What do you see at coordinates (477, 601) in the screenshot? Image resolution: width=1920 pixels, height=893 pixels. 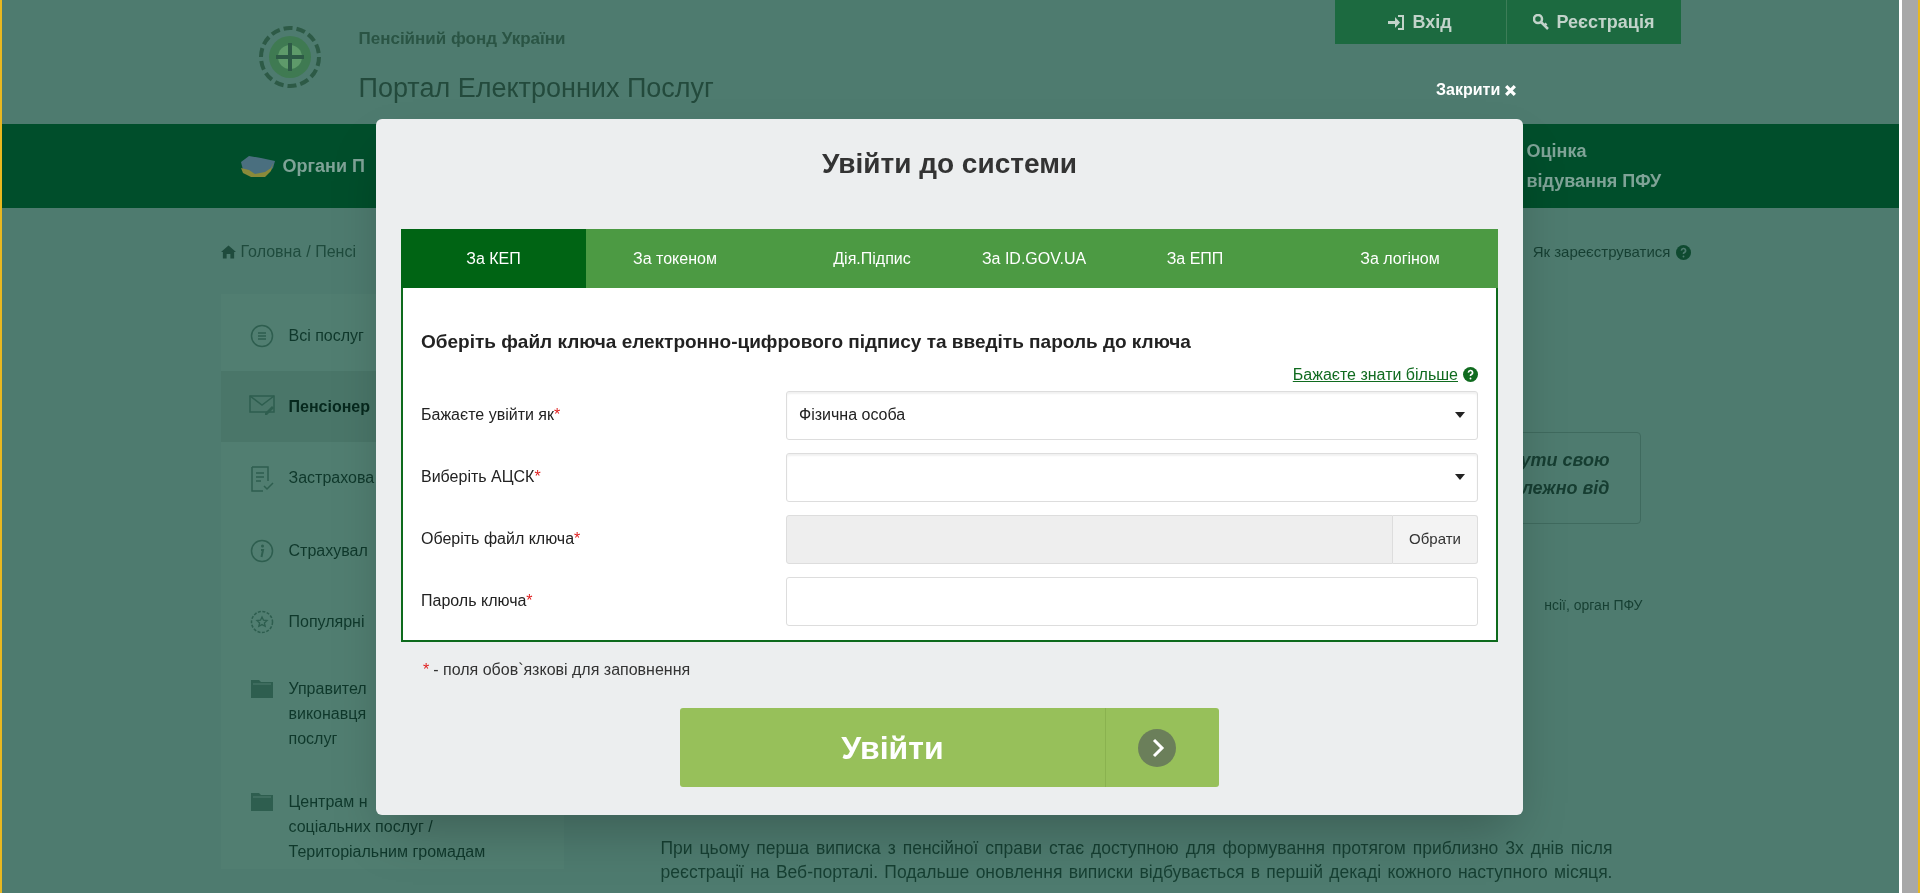 I see `field-label: Пароль ключа*` at bounding box center [477, 601].